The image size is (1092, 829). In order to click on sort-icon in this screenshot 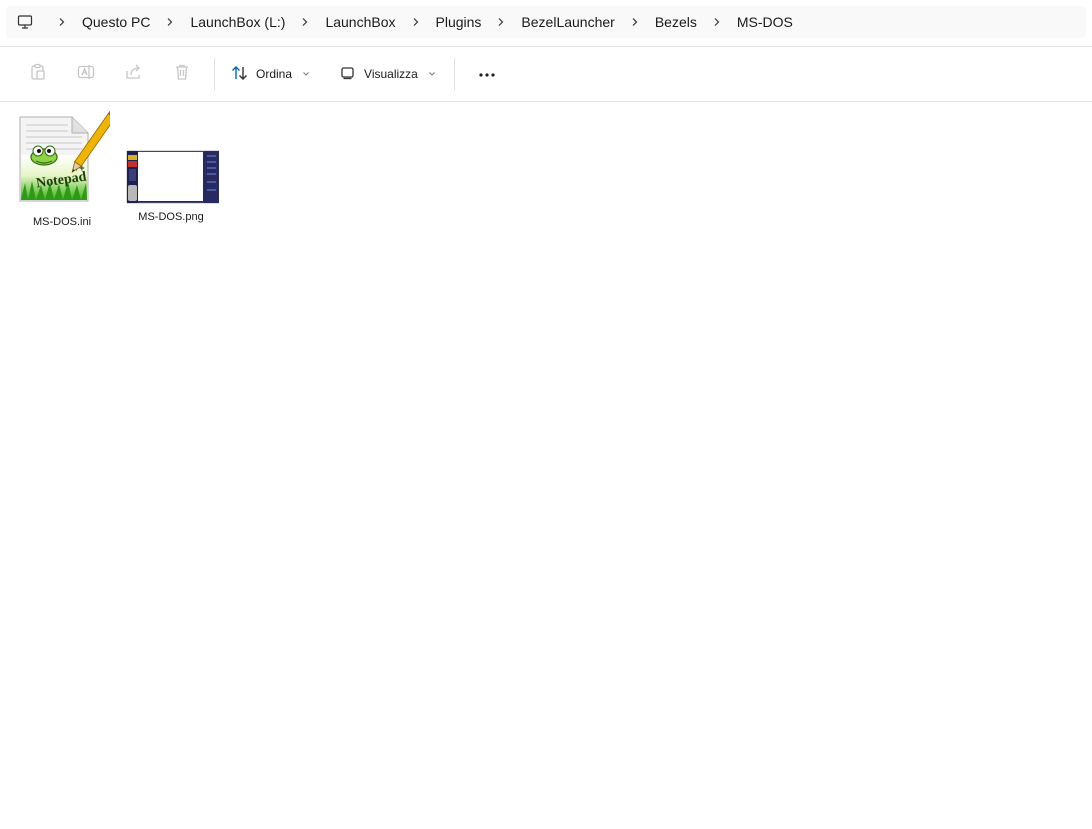, I will do `click(239, 74)`.